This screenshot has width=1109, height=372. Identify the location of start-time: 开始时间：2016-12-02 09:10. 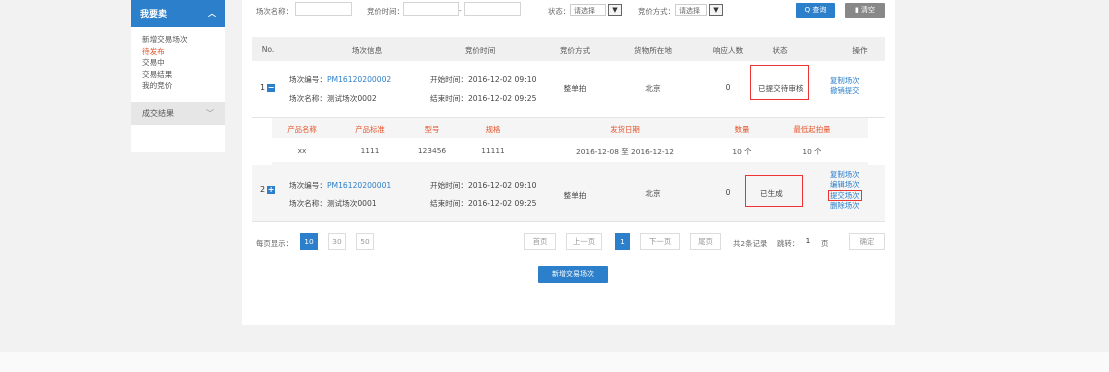
(483, 185).